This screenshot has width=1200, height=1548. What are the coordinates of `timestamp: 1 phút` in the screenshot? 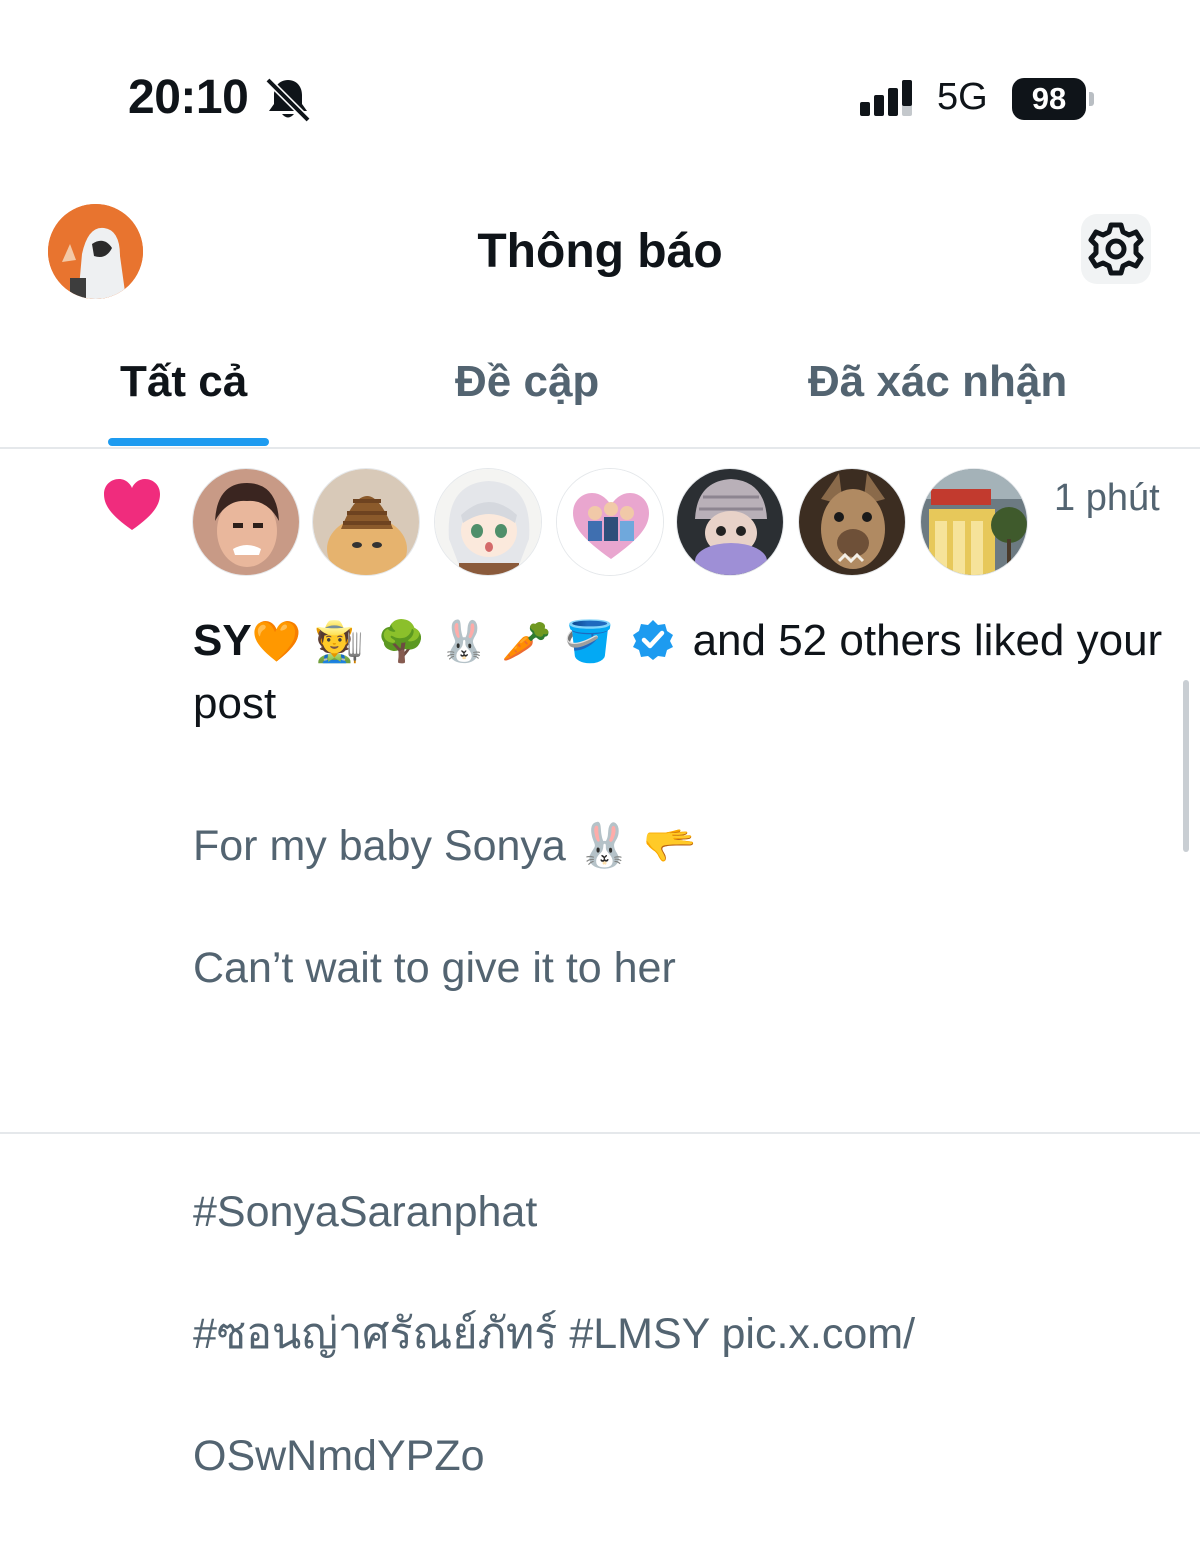 It's located at (1107, 498).